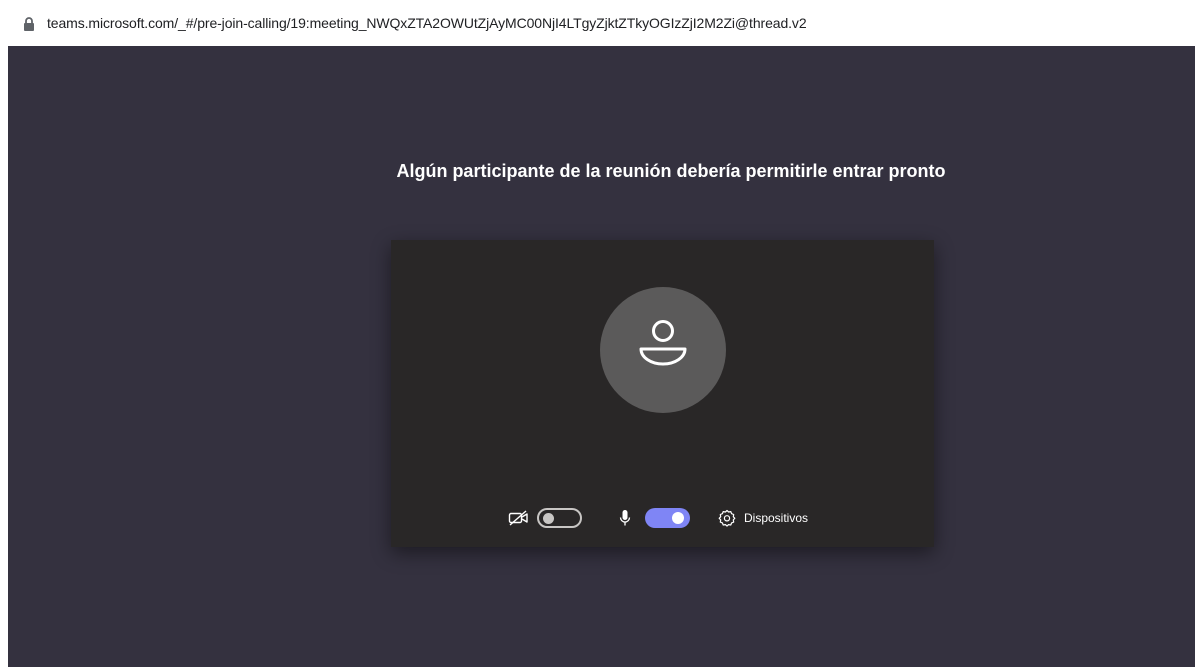 This screenshot has width=1195, height=667. I want to click on camera-toggle, so click(559, 518).